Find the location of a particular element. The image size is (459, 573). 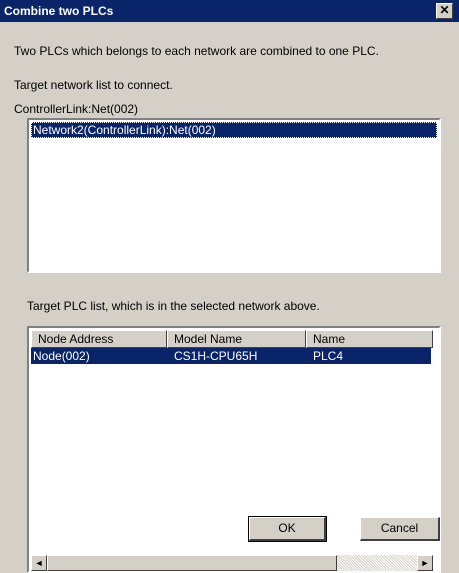

cancel-button: Cancel is located at coordinates (400, 529).